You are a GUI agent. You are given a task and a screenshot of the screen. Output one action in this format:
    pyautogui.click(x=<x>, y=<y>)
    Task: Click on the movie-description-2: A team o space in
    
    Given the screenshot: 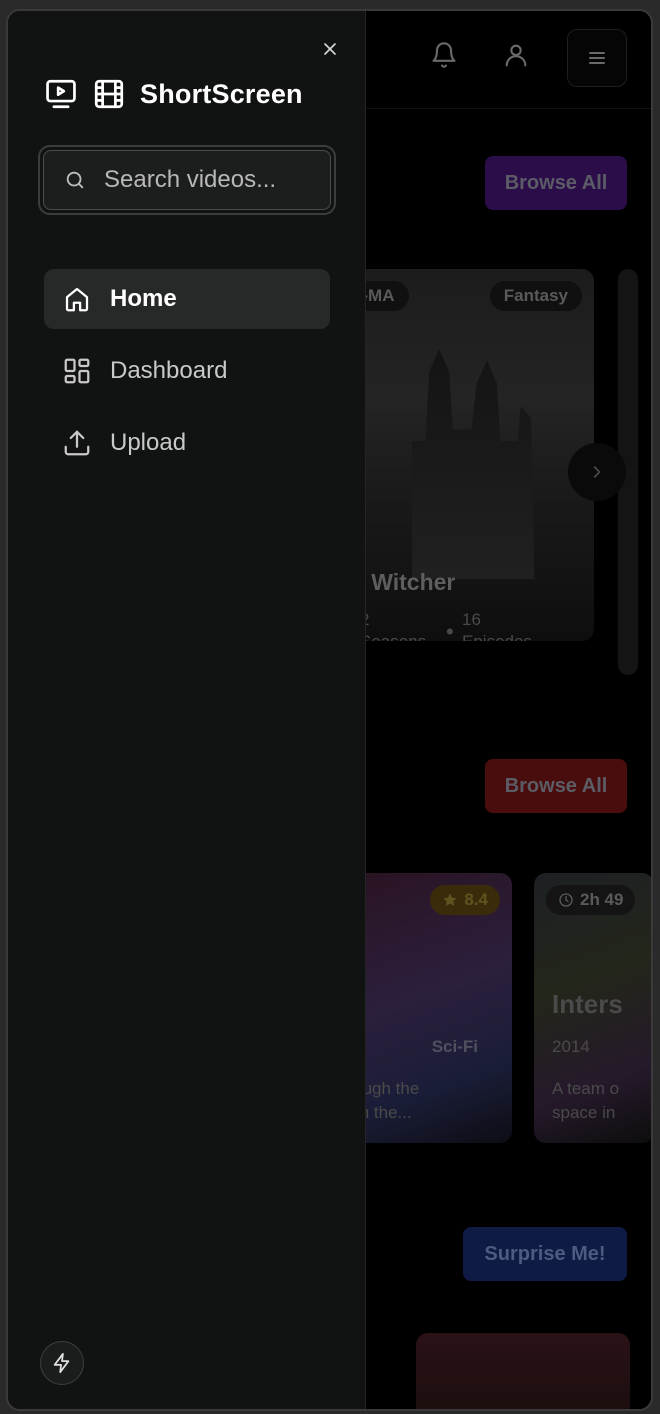 What is the action you would take?
    pyautogui.click(x=585, y=1101)
    